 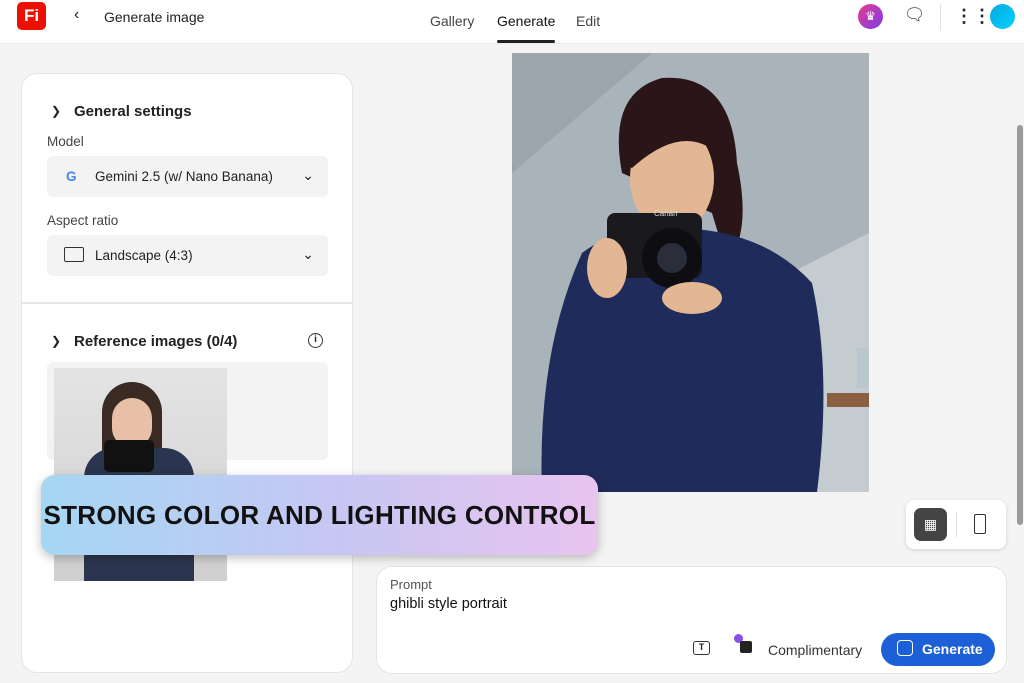 I want to click on generate-button-label: Generate, so click(x=952, y=649).